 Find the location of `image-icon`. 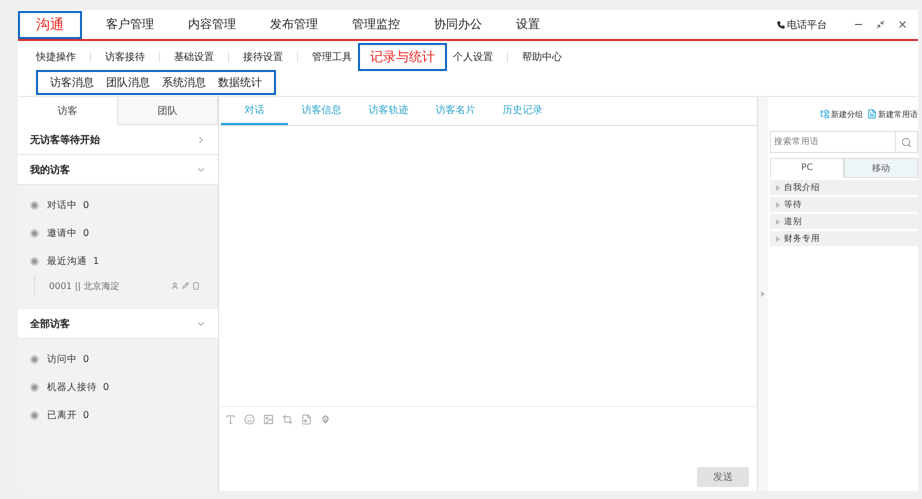

image-icon is located at coordinates (268, 419).